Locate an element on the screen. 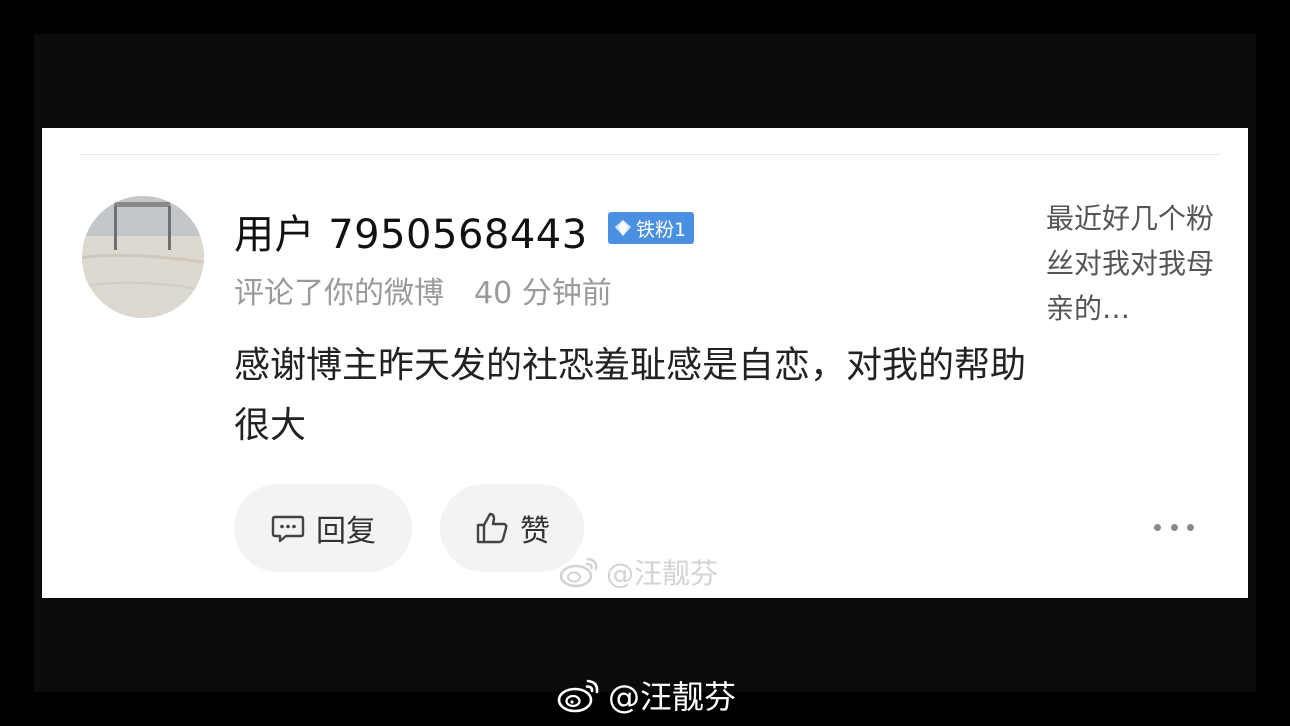  reply-icon is located at coordinates (288, 529).